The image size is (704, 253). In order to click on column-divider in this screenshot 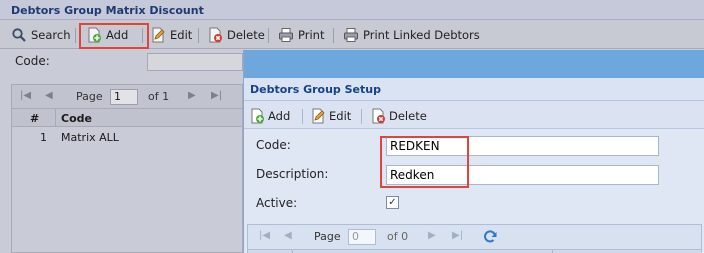, I will do `click(55, 118)`.